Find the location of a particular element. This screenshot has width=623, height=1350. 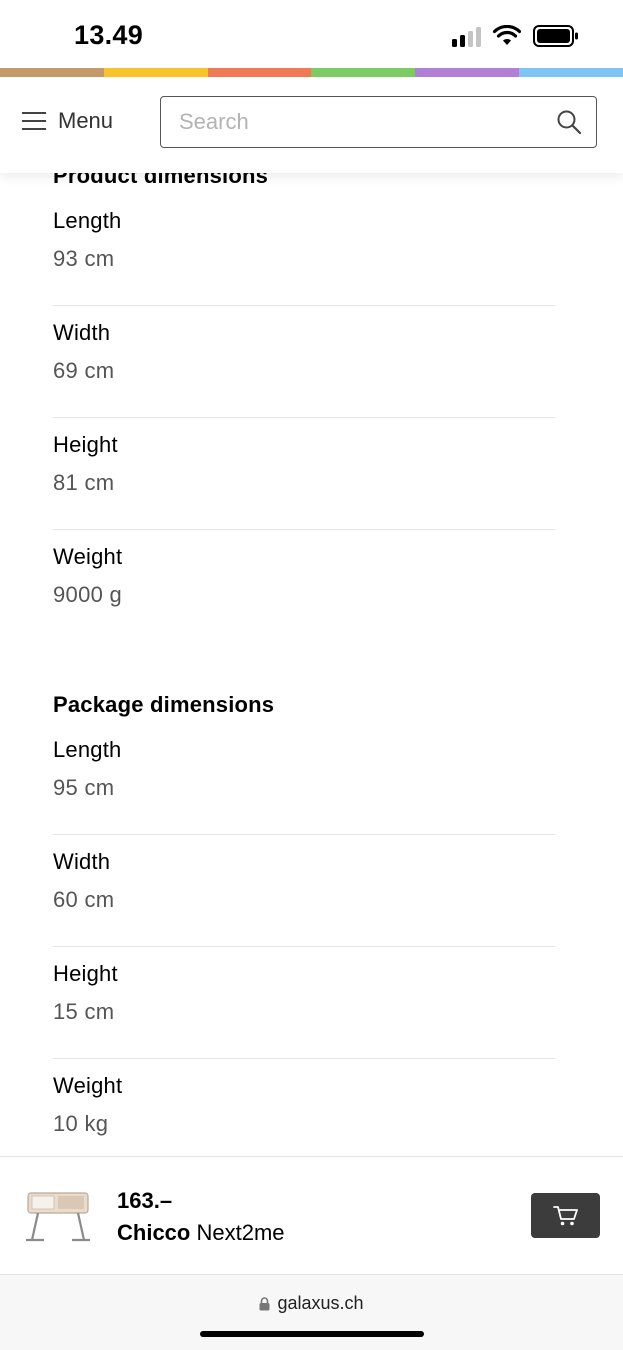

site-header: Menu is located at coordinates (311, 125).